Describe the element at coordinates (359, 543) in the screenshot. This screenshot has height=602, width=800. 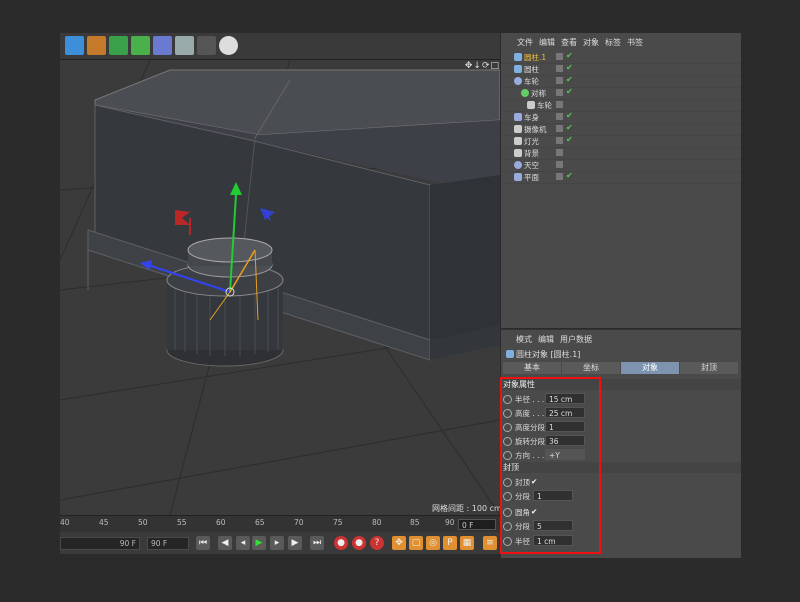
I see `autokey-icon: ●` at that location.